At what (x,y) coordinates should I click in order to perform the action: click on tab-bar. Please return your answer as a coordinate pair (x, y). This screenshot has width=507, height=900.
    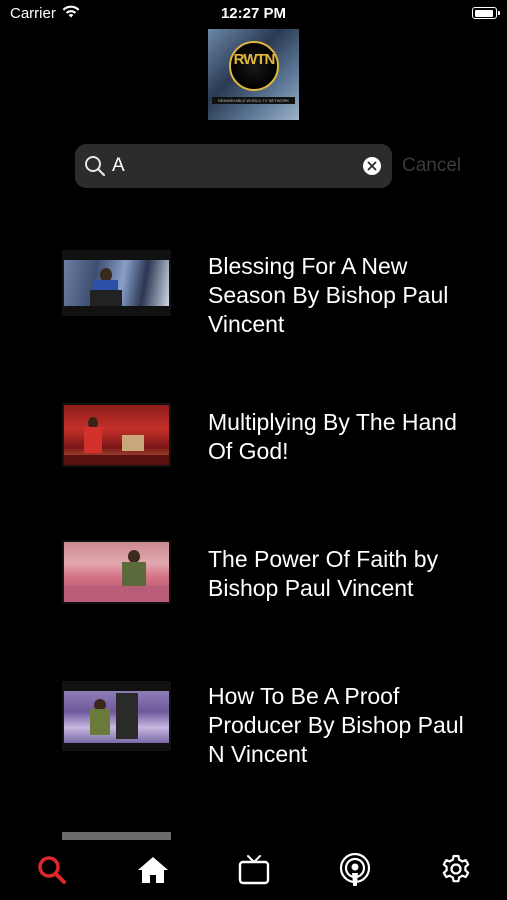
    Looking at the image, I should click on (253, 870).